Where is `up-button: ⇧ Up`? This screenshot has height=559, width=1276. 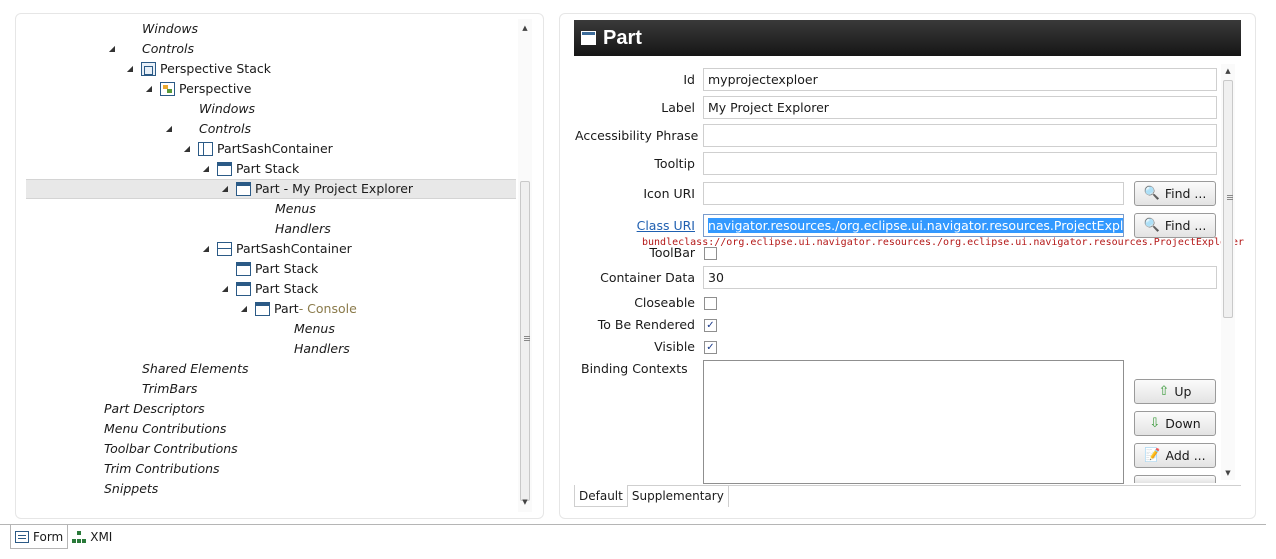
up-button: ⇧ Up is located at coordinates (1175, 391).